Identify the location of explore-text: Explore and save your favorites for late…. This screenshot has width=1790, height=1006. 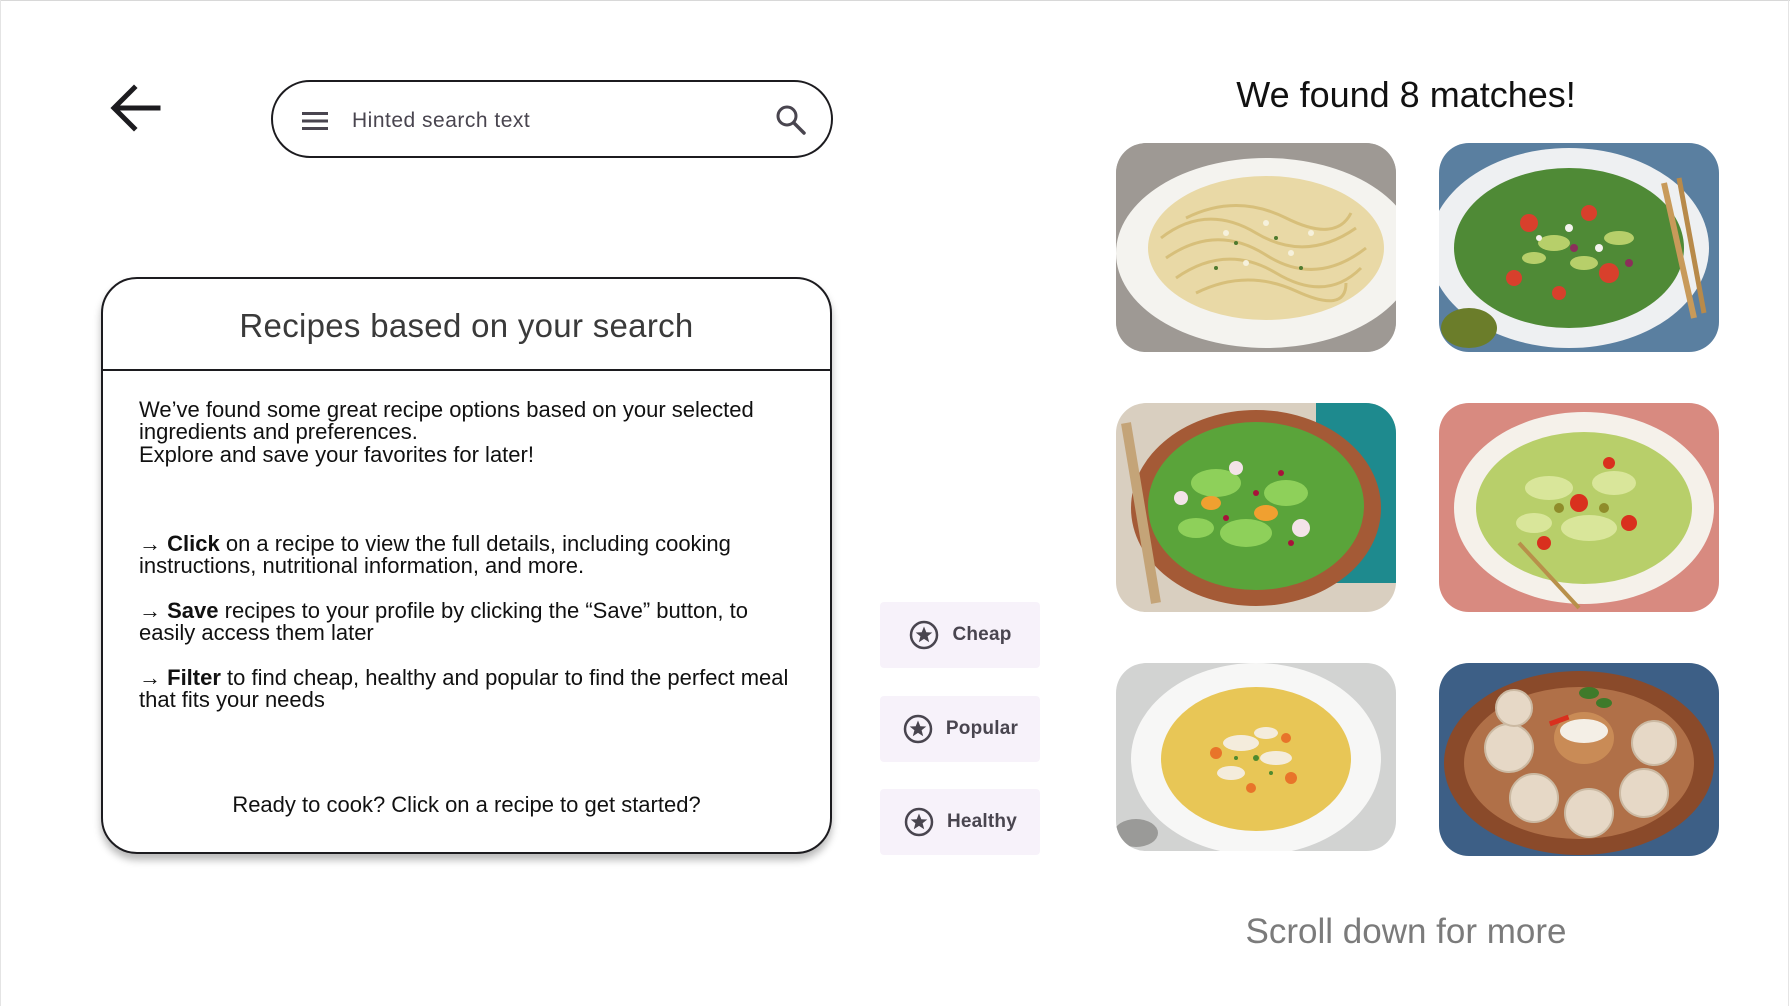
(336, 454).